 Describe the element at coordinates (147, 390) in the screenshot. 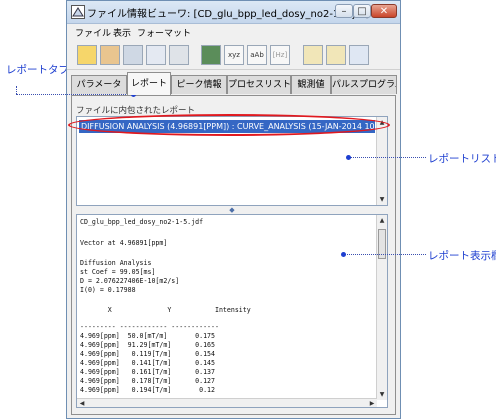

I see `report-table-row: 4.969[ppm] 0.194[T/m] 0.12` at that location.